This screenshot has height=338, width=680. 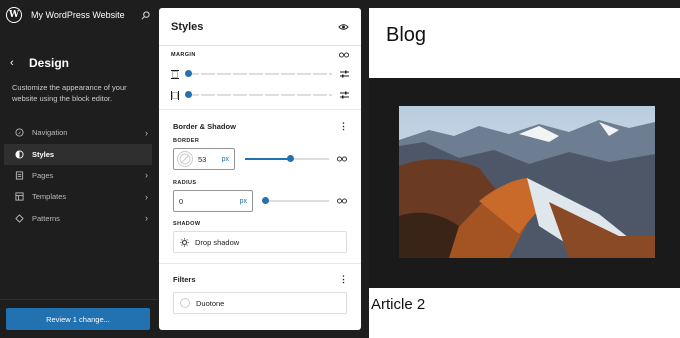 I want to click on margin-row-vertical, so click(x=260, y=74).